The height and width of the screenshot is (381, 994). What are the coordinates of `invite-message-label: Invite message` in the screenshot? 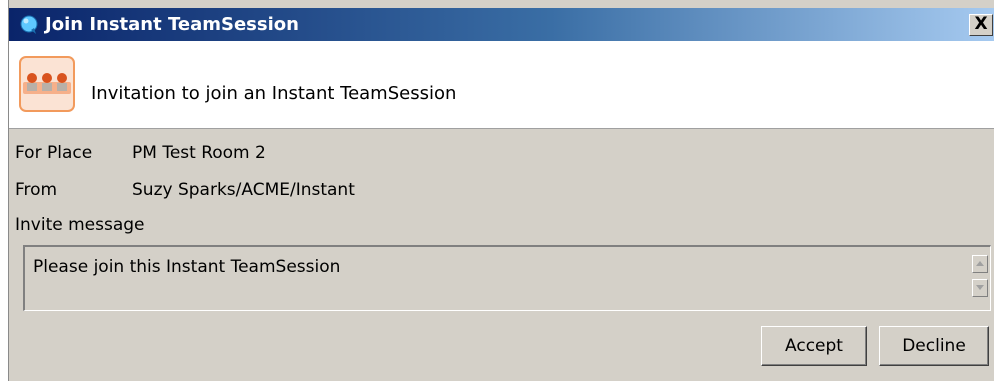 It's located at (80, 225).